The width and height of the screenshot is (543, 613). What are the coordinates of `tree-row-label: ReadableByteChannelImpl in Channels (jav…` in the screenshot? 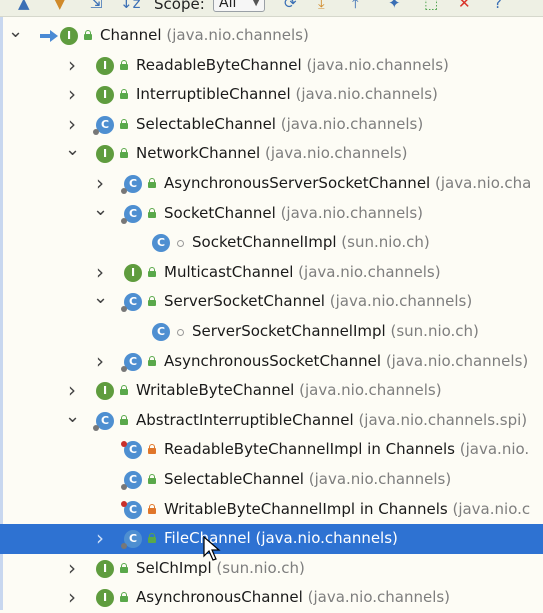 It's located at (346, 449).